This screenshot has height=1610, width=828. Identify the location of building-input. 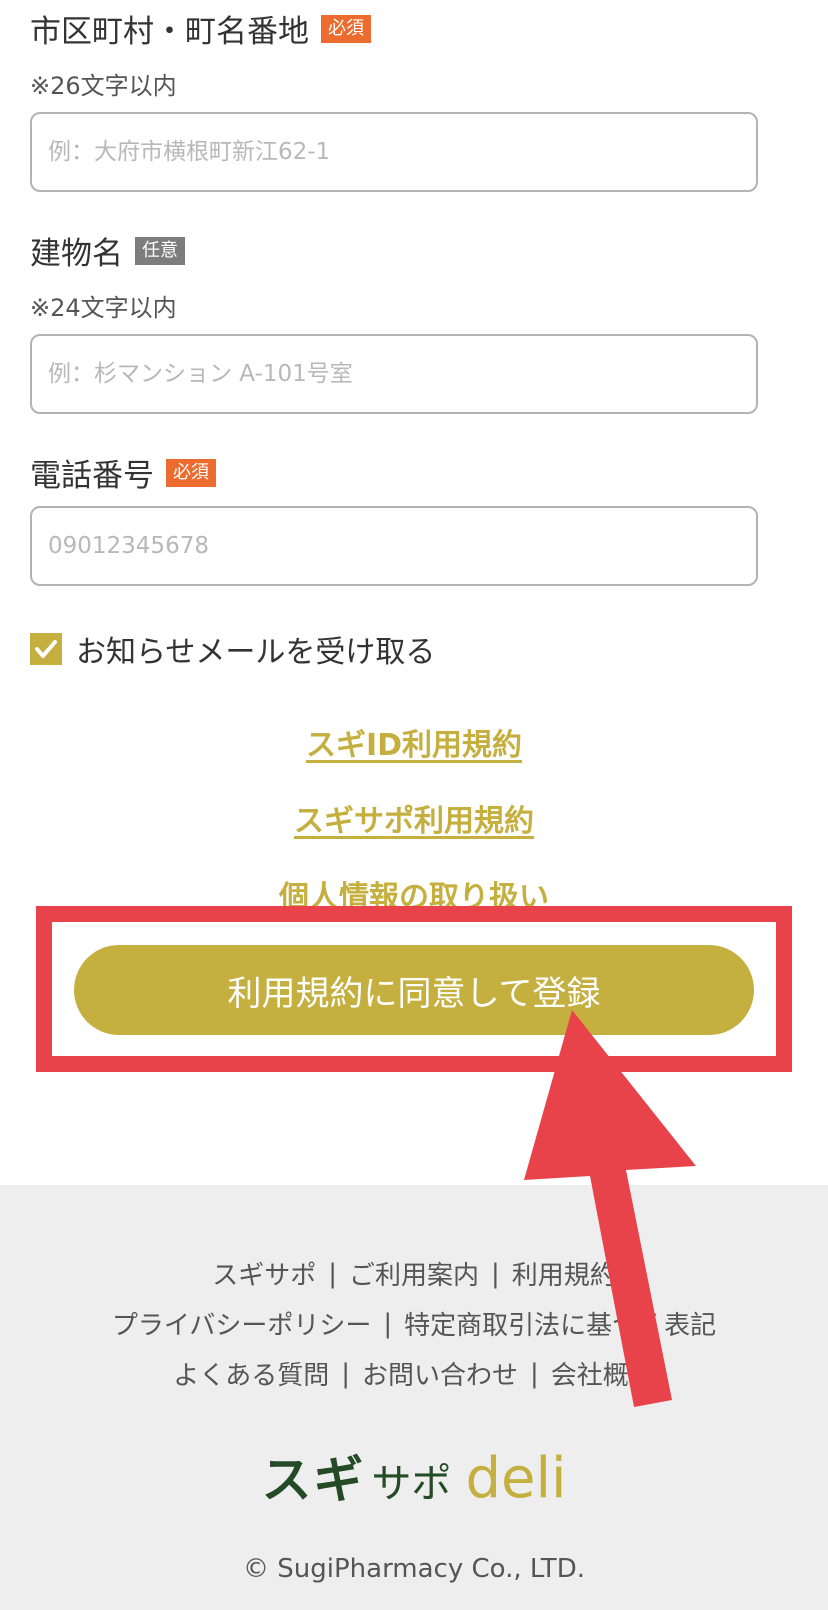
(394, 374).